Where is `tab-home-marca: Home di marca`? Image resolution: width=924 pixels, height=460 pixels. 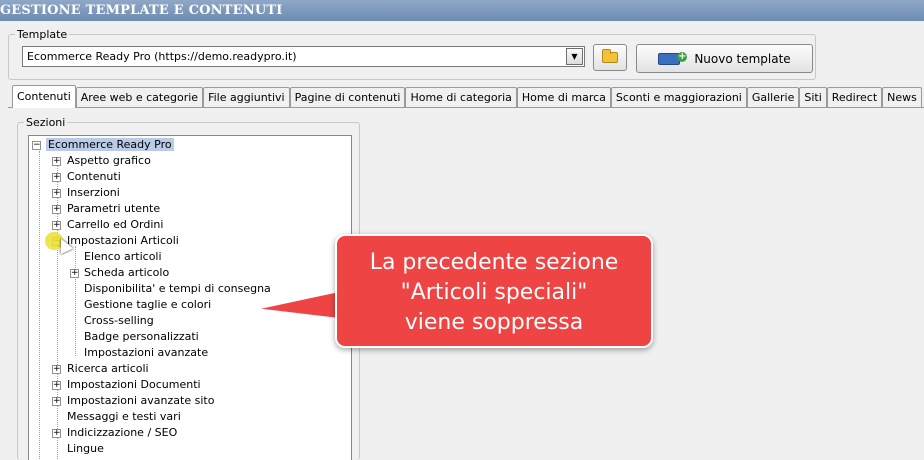
tab-home-marca: Home di marca is located at coordinates (563, 97).